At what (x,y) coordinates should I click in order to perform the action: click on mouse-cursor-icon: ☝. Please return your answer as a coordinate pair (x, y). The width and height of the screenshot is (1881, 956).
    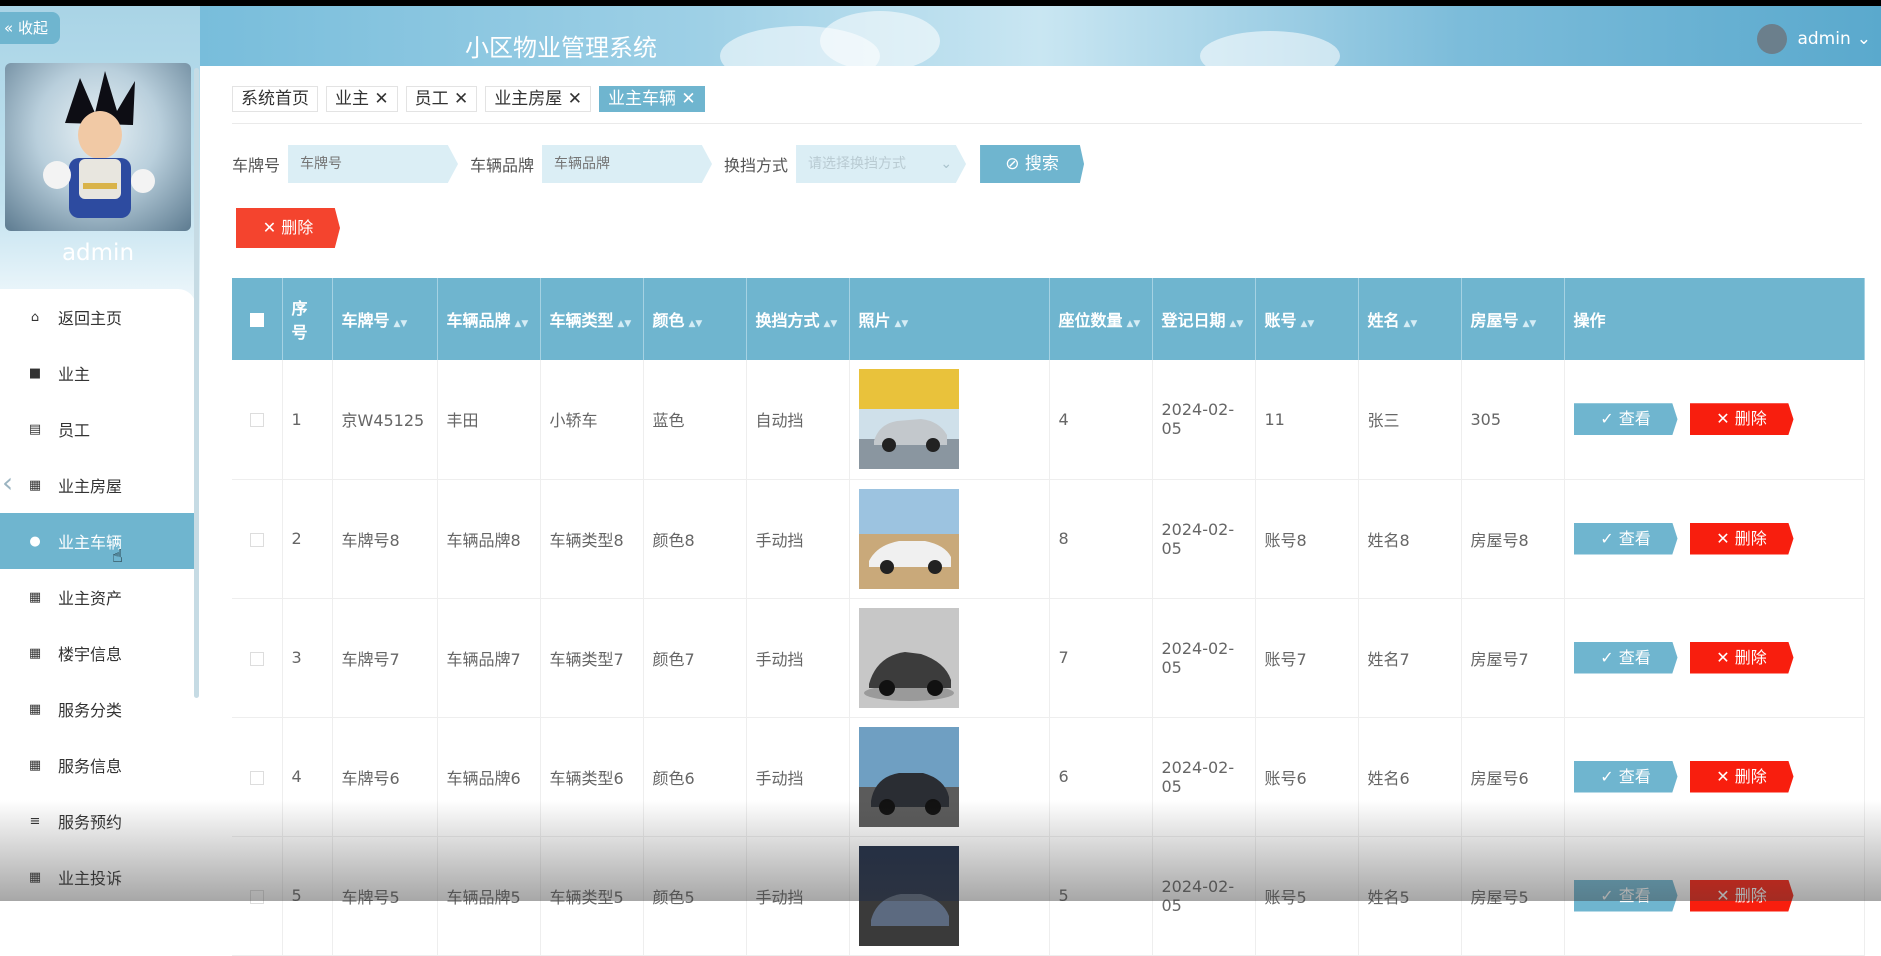
    Looking at the image, I should click on (117, 556).